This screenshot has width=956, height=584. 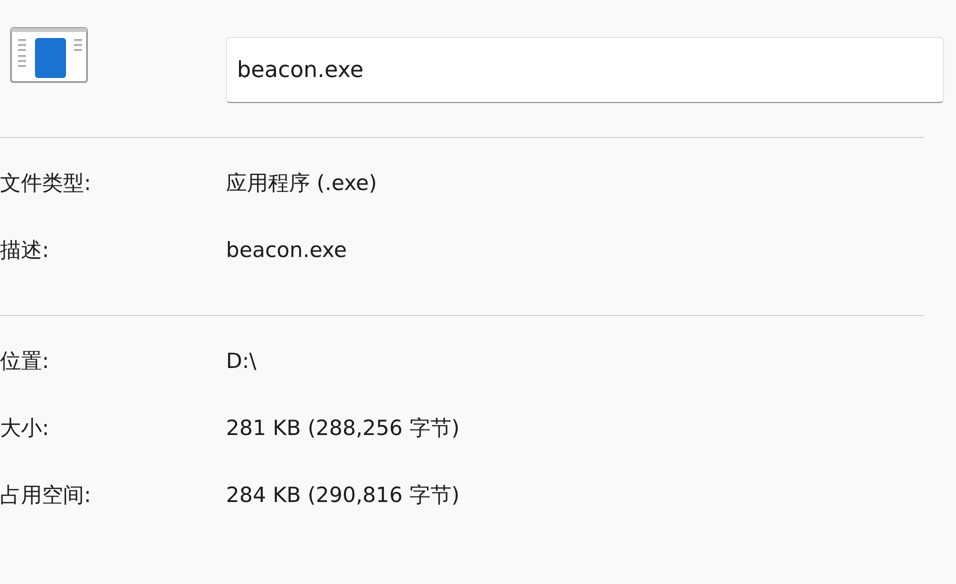 What do you see at coordinates (25, 428) in the screenshot?
I see `property-label: 大小:` at bounding box center [25, 428].